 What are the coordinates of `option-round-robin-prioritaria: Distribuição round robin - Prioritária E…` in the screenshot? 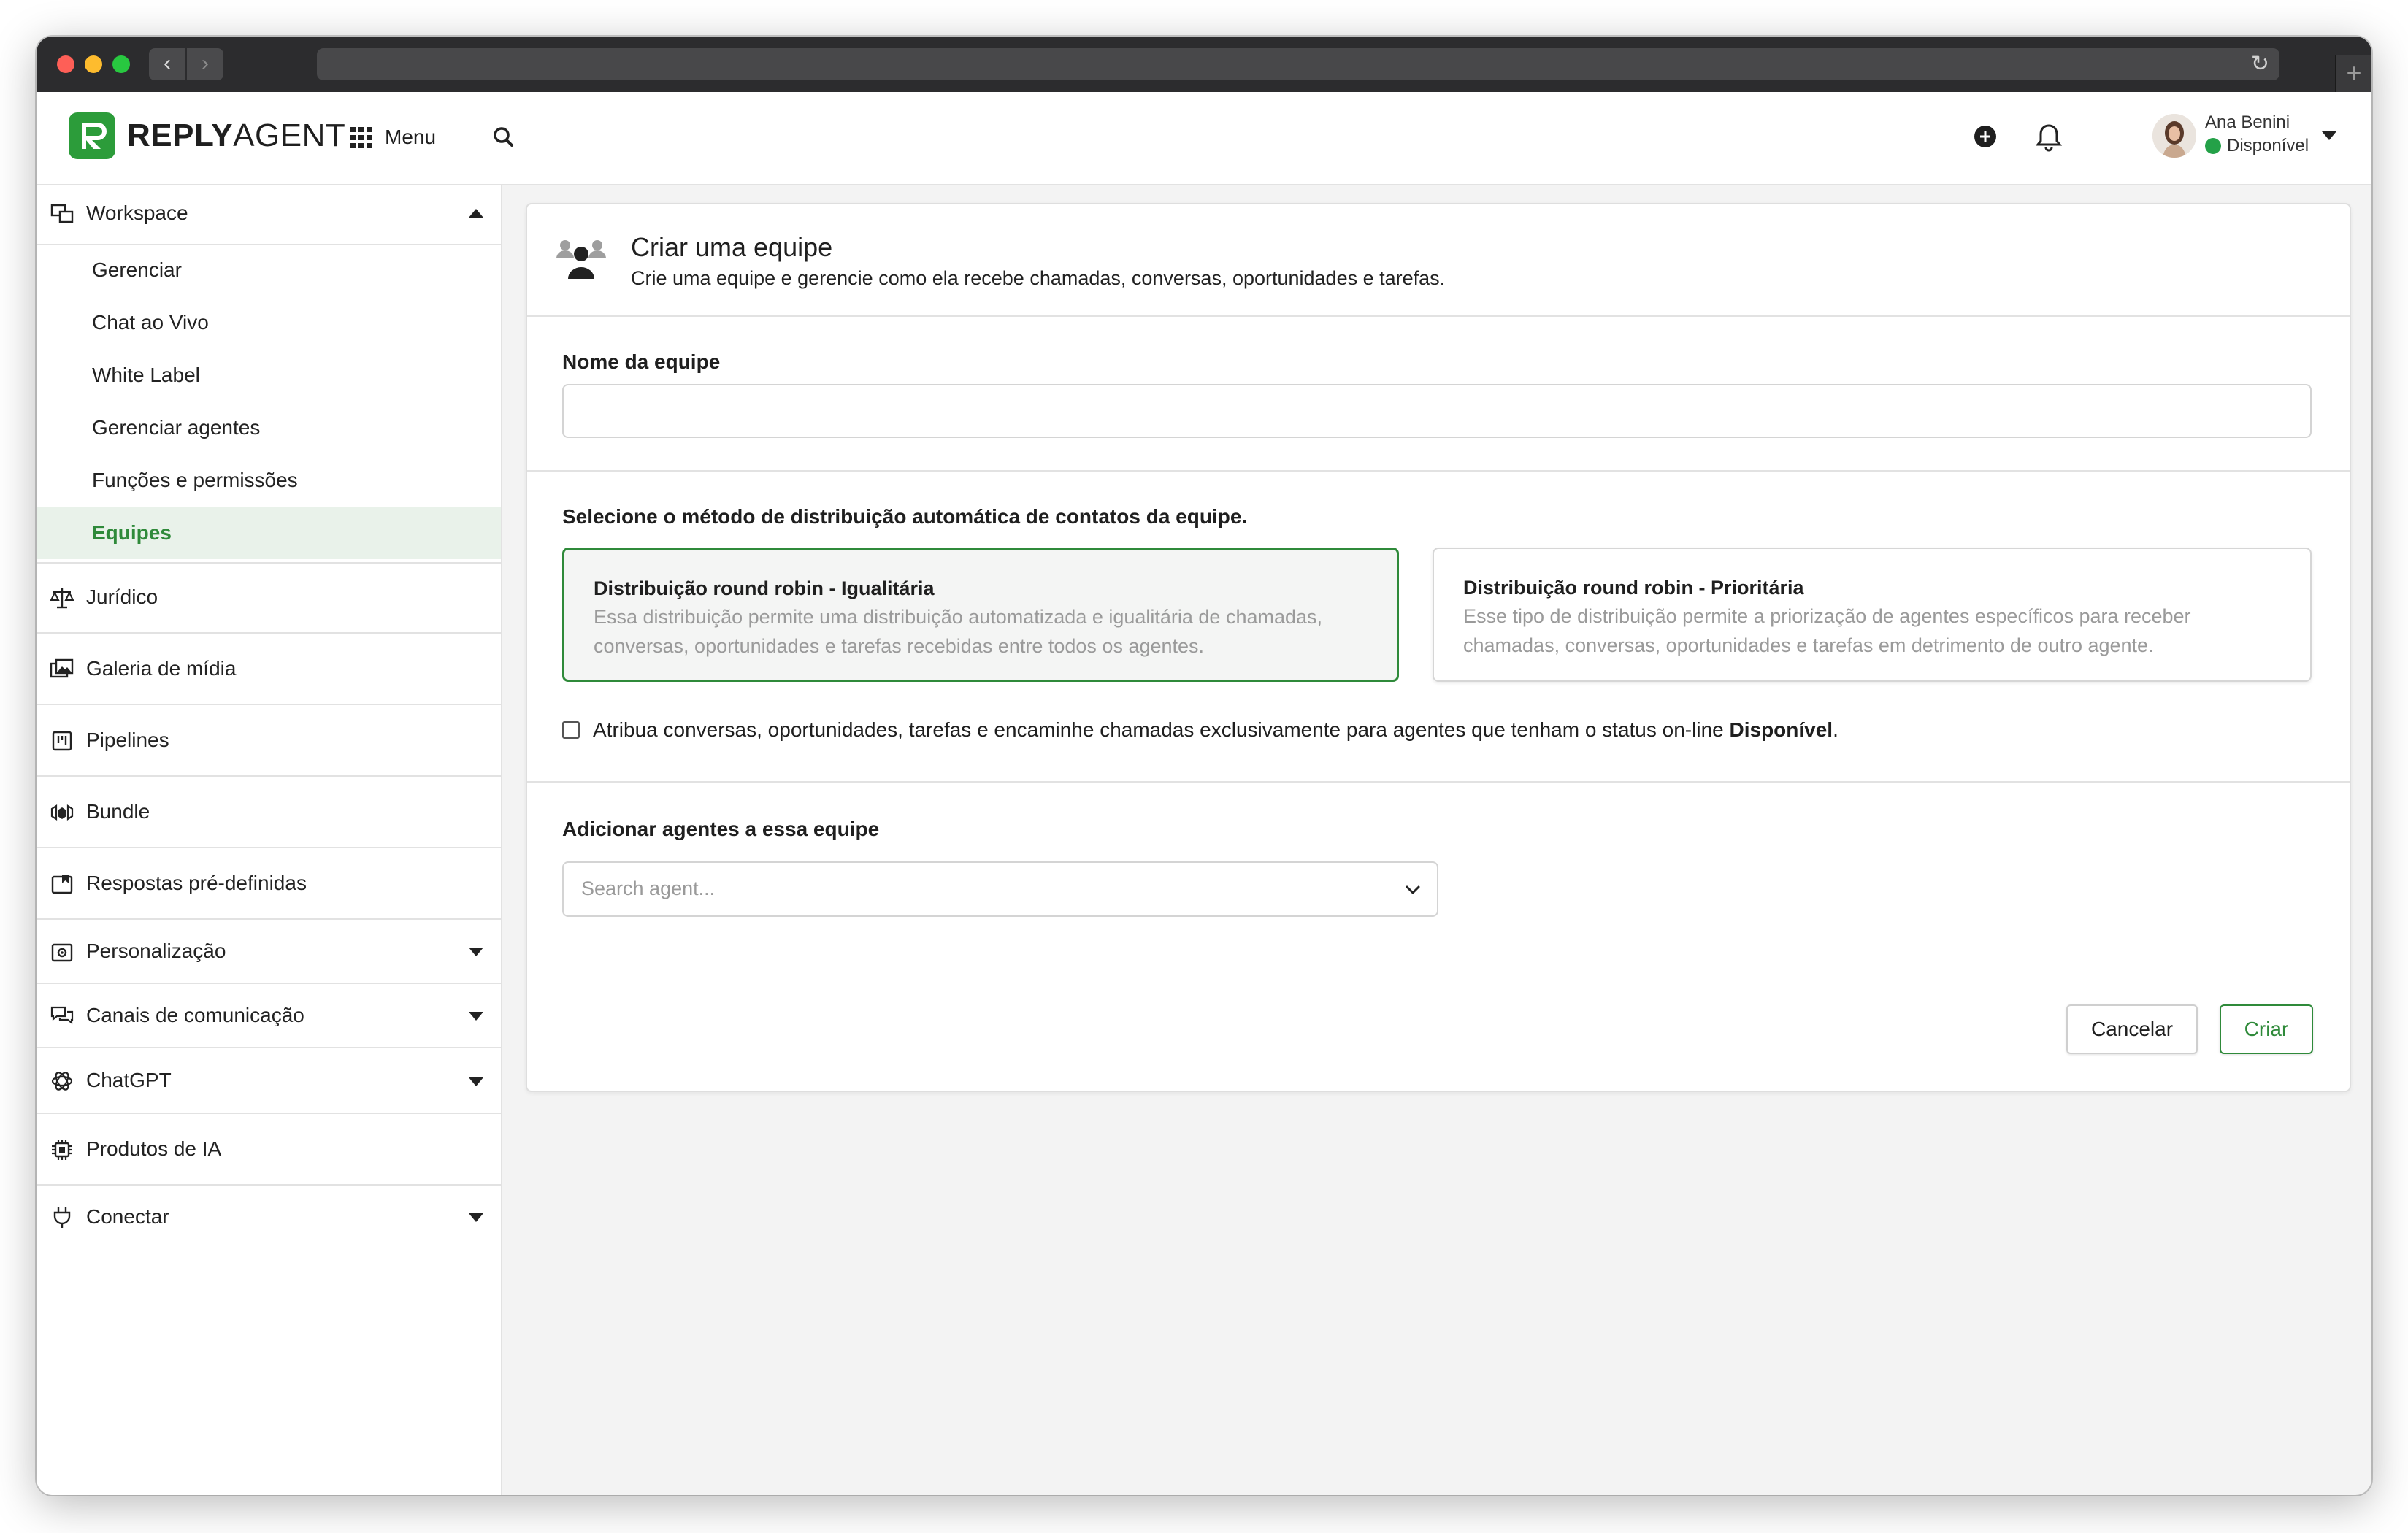 It's located at (1872, 615).